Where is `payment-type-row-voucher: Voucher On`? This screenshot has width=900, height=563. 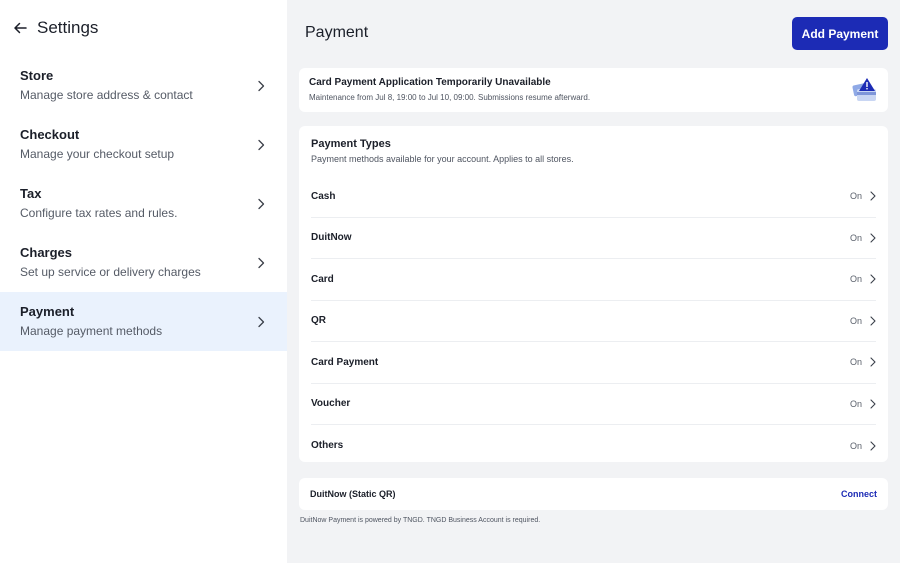 payment-type-row-voucher: Voucher On is located at coordinates (593, 404).